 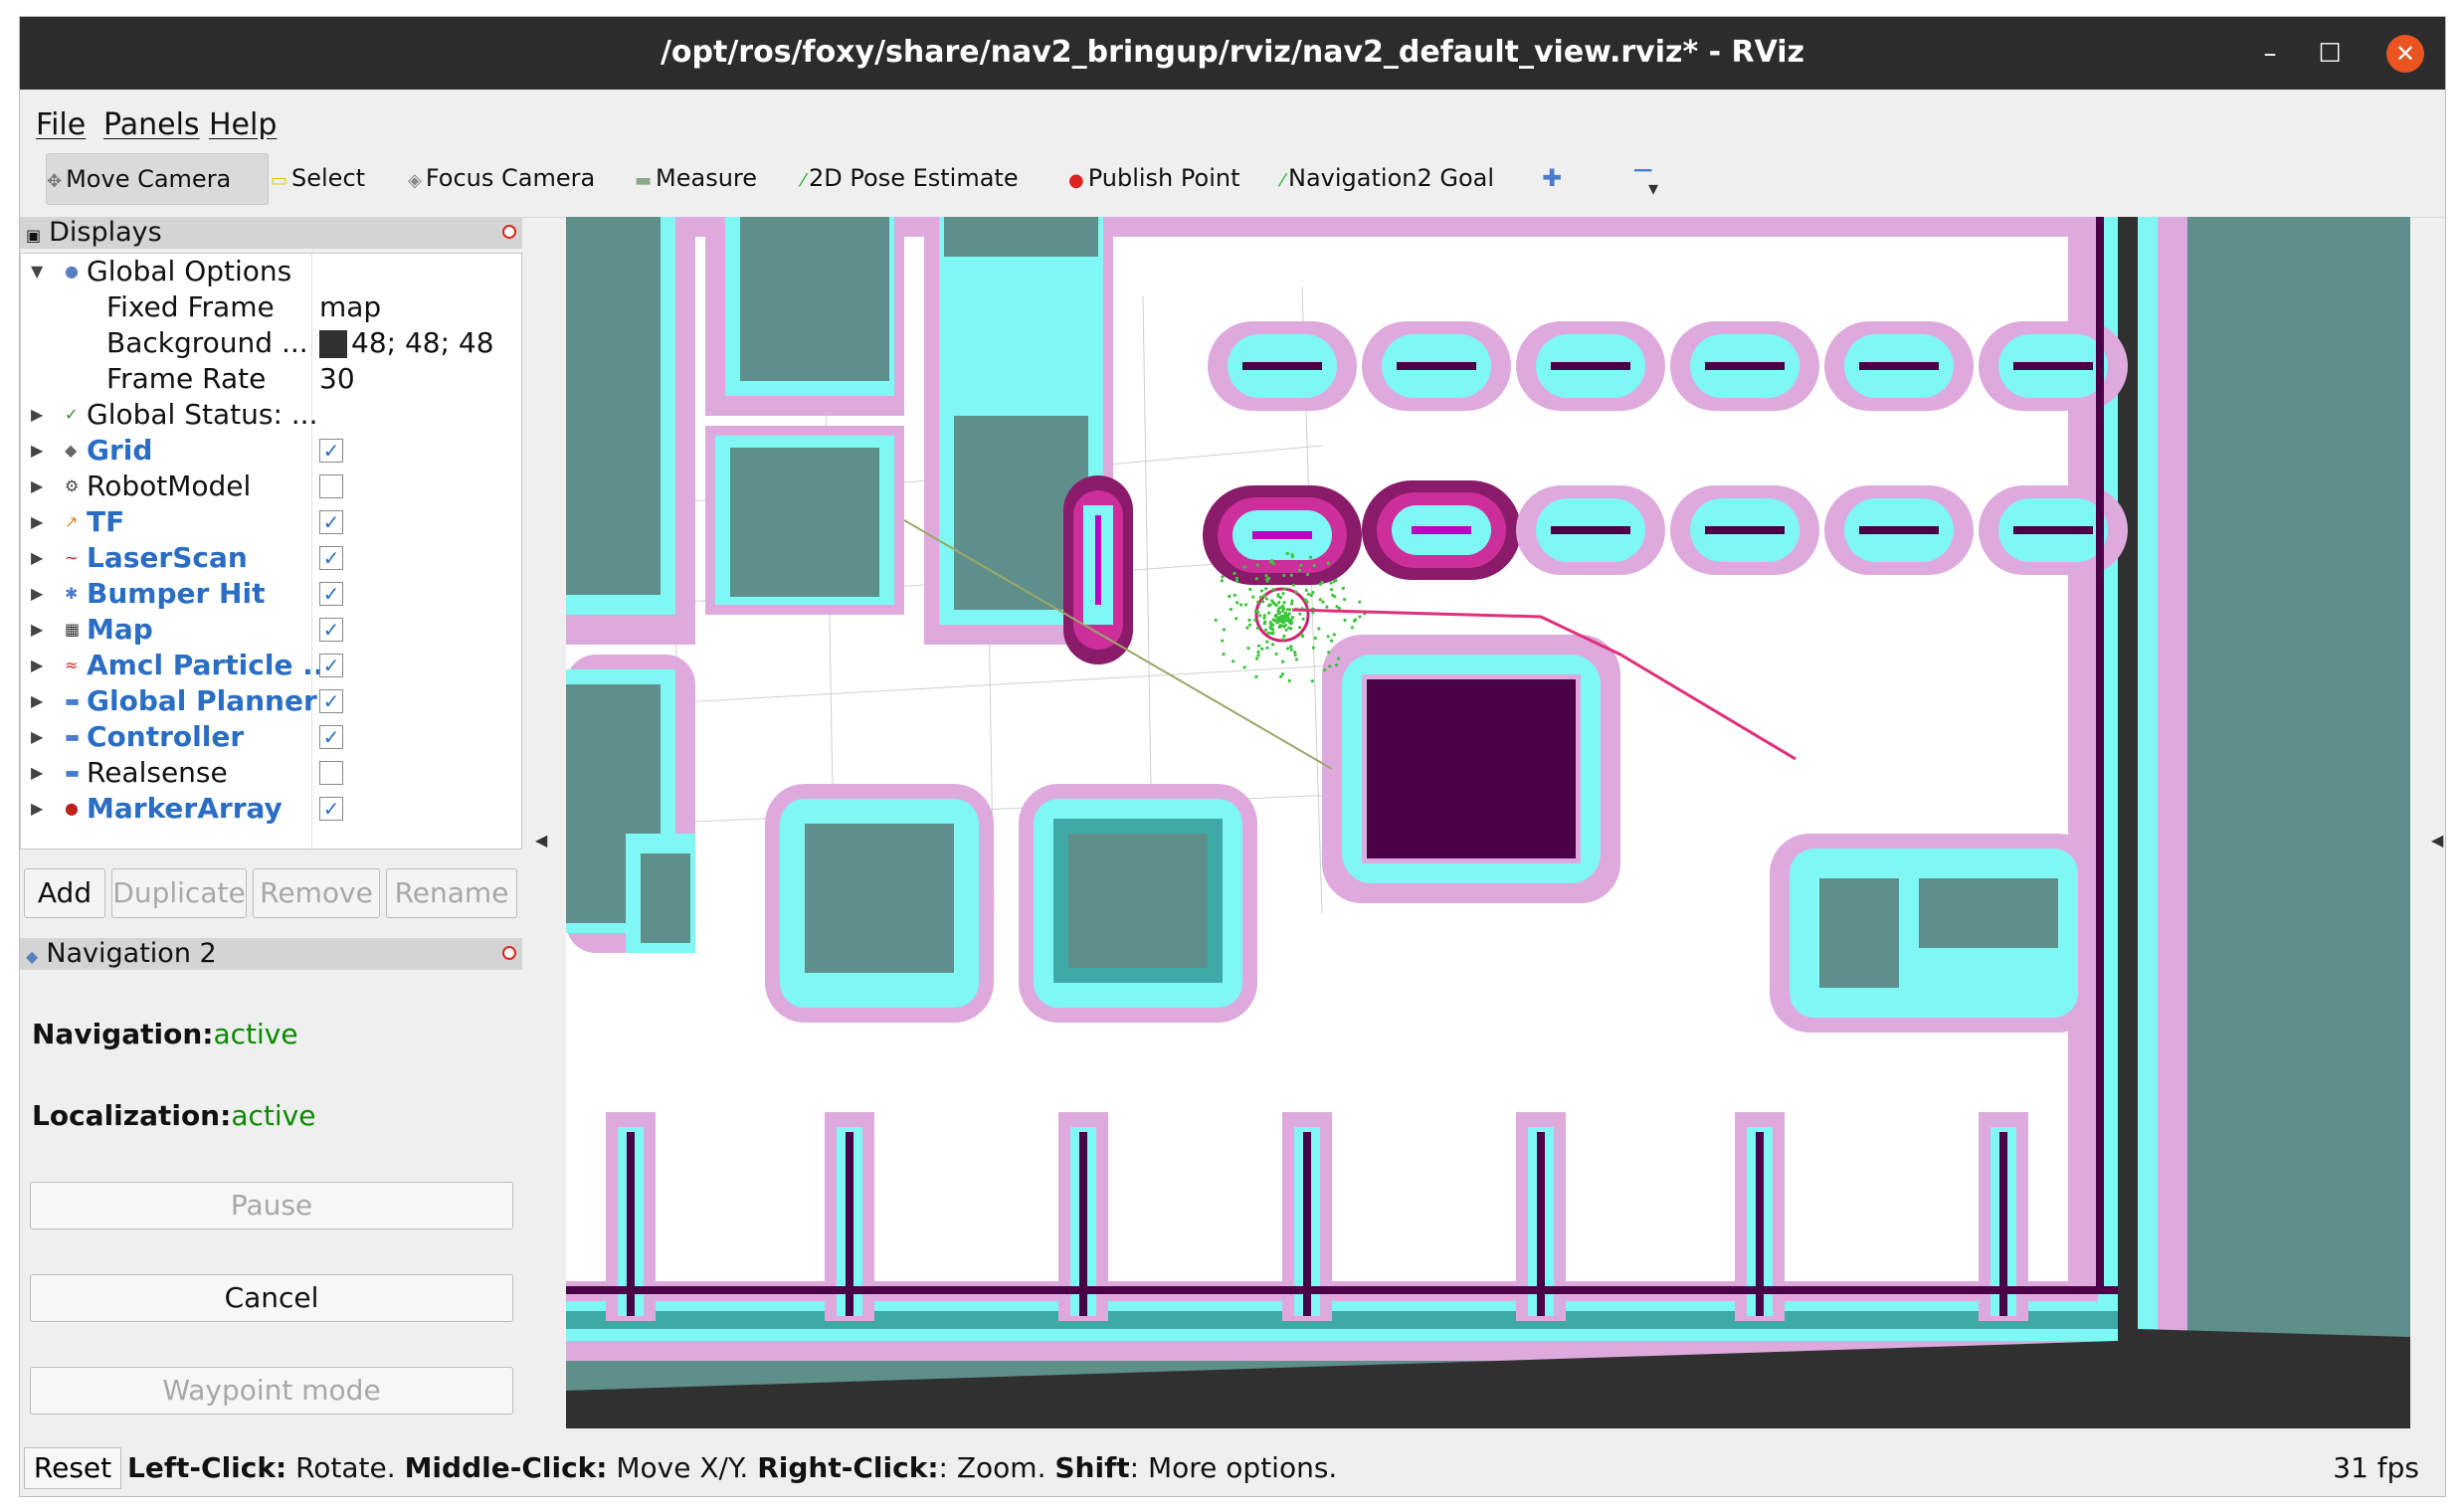 What do you see at coordinates (644, 180) in the screenshot?
I see `measure-icon: ▬` at bounding box center [644, 180].